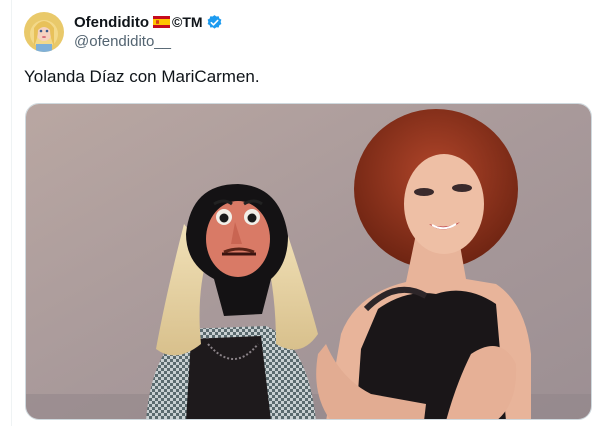 This screenshot has width=603, height=426. What do you see at coordinates (11, 213) in the screenshot?
I see `timeline-divider` at bounding box center [11, 213].